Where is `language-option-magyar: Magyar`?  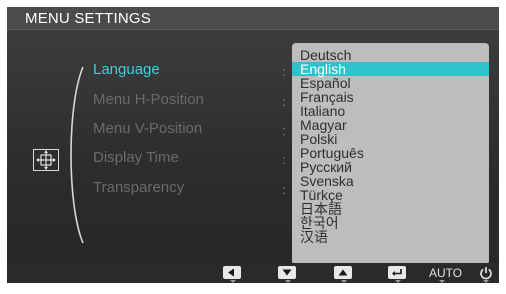
language-option-magyar: Magyar is located at coordinates (323, 125).